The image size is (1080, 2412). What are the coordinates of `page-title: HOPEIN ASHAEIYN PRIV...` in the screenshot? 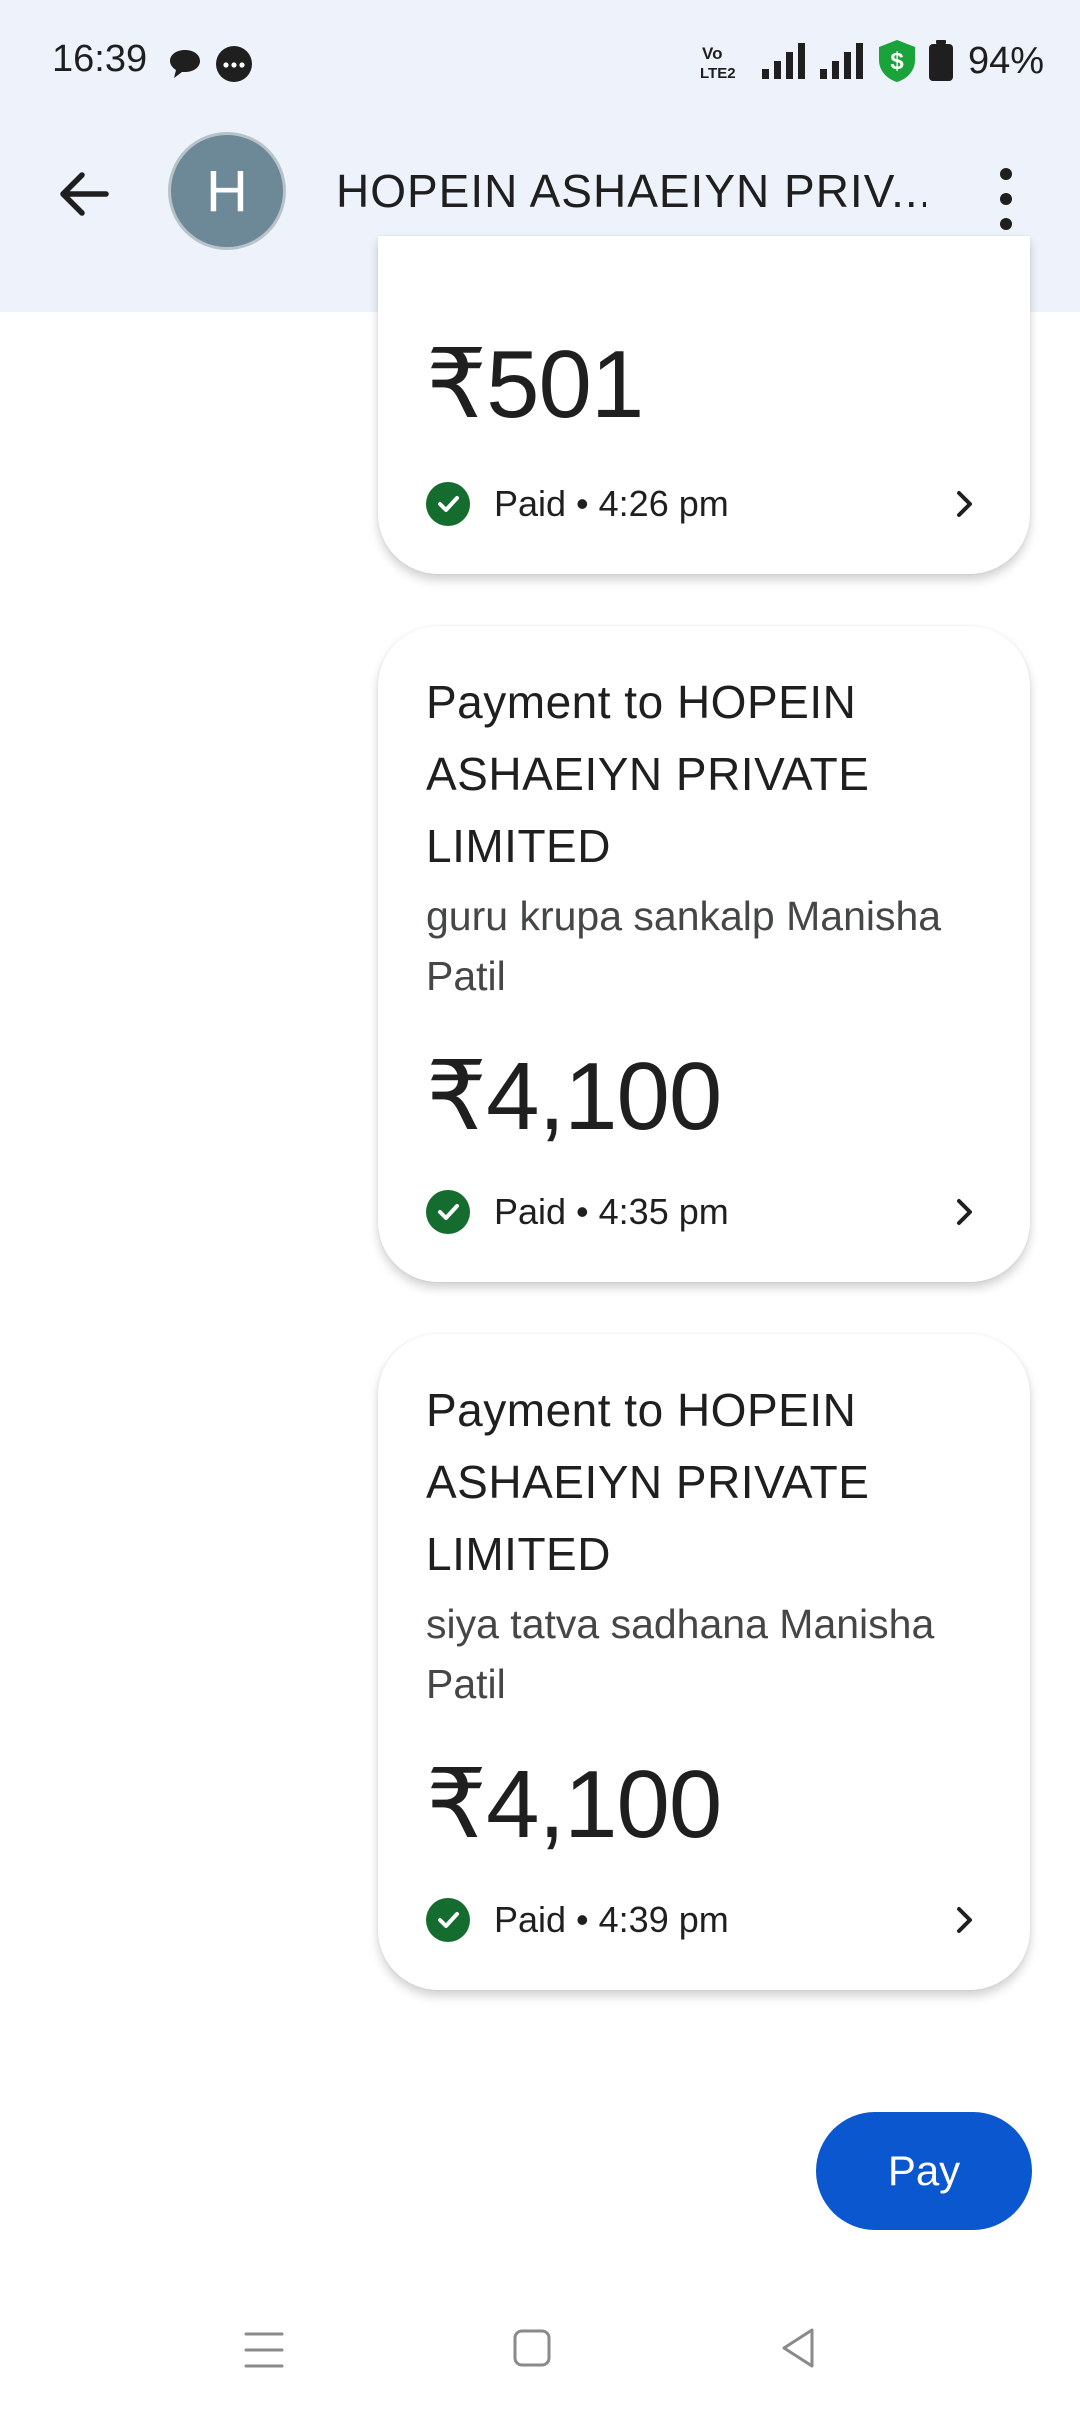 It's located at (631, 191).